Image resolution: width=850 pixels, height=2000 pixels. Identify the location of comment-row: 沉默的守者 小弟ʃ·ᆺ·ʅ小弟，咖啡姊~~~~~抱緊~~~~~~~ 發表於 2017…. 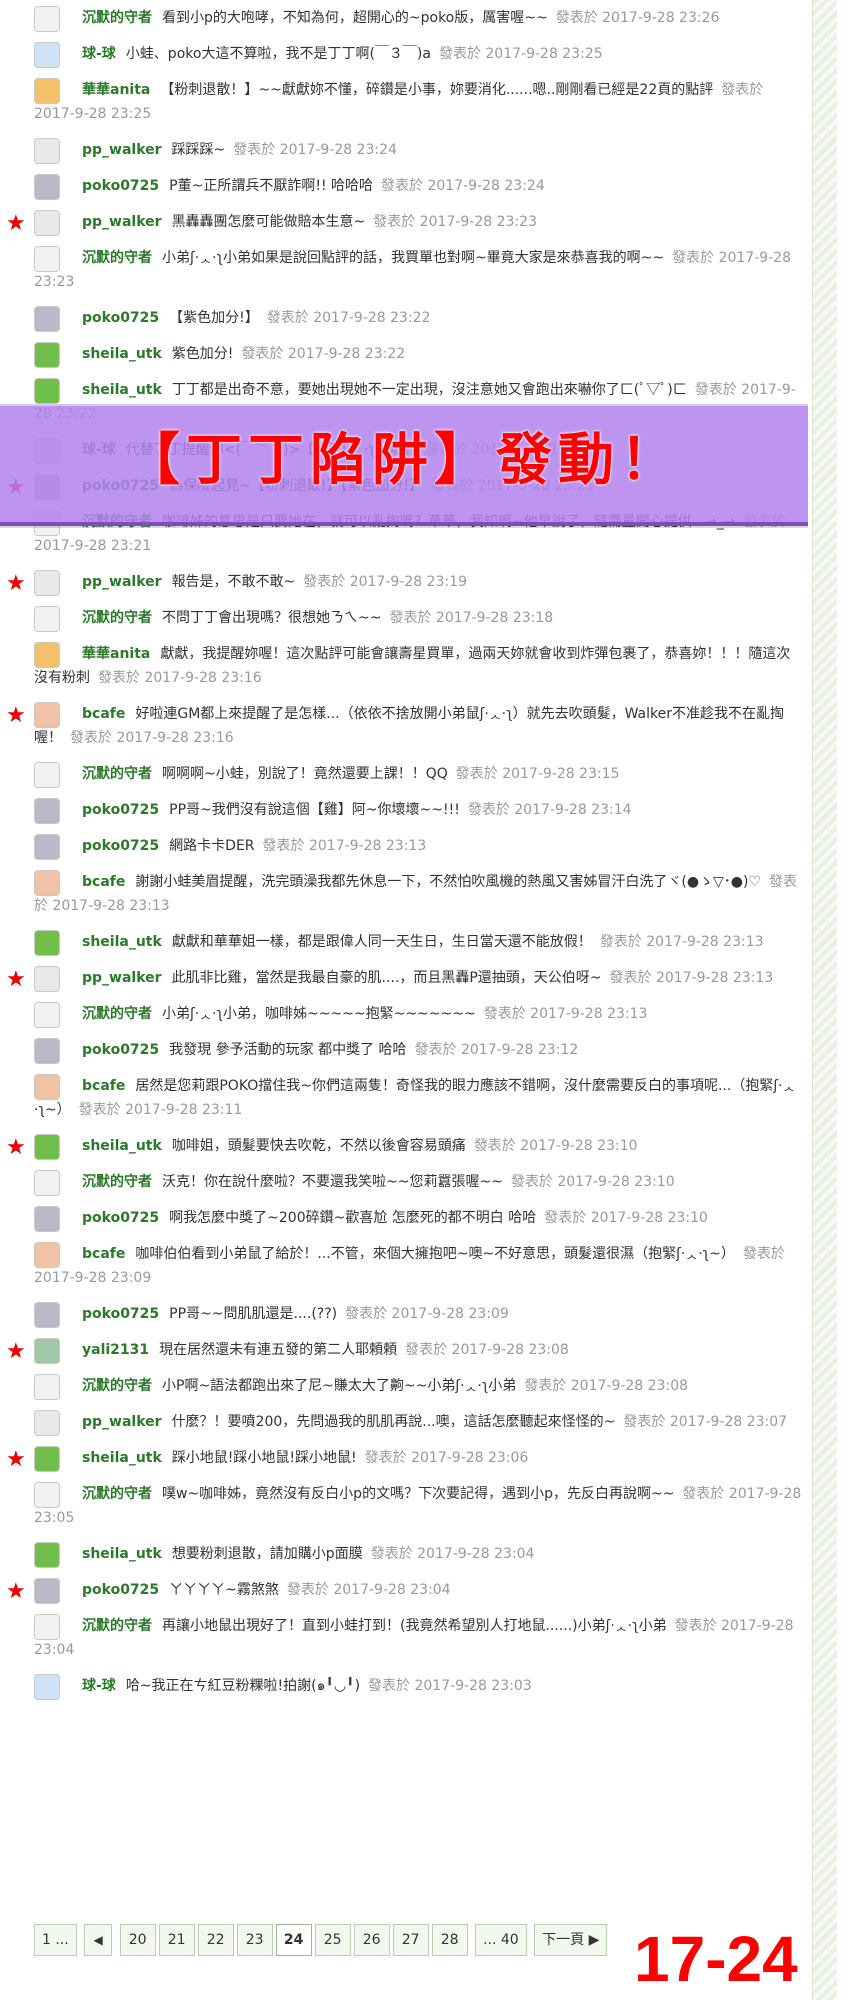
(406, 1014).